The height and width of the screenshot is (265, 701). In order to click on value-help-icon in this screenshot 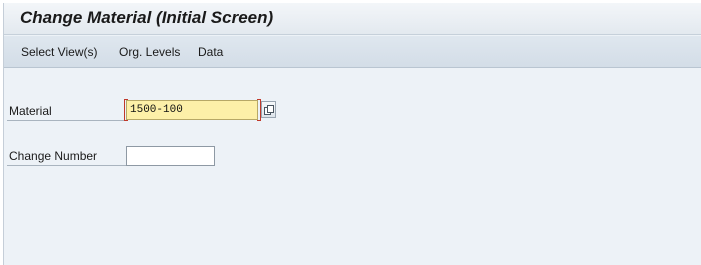, I will do `click(269, 110)`.